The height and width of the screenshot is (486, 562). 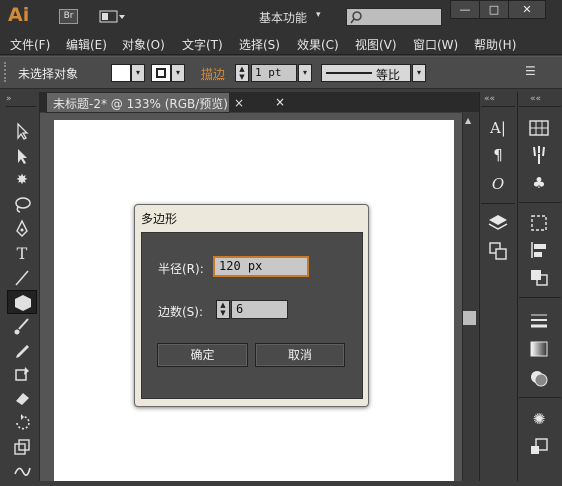 I want to click on arrange-documents-button, so click(x=112, y=16).